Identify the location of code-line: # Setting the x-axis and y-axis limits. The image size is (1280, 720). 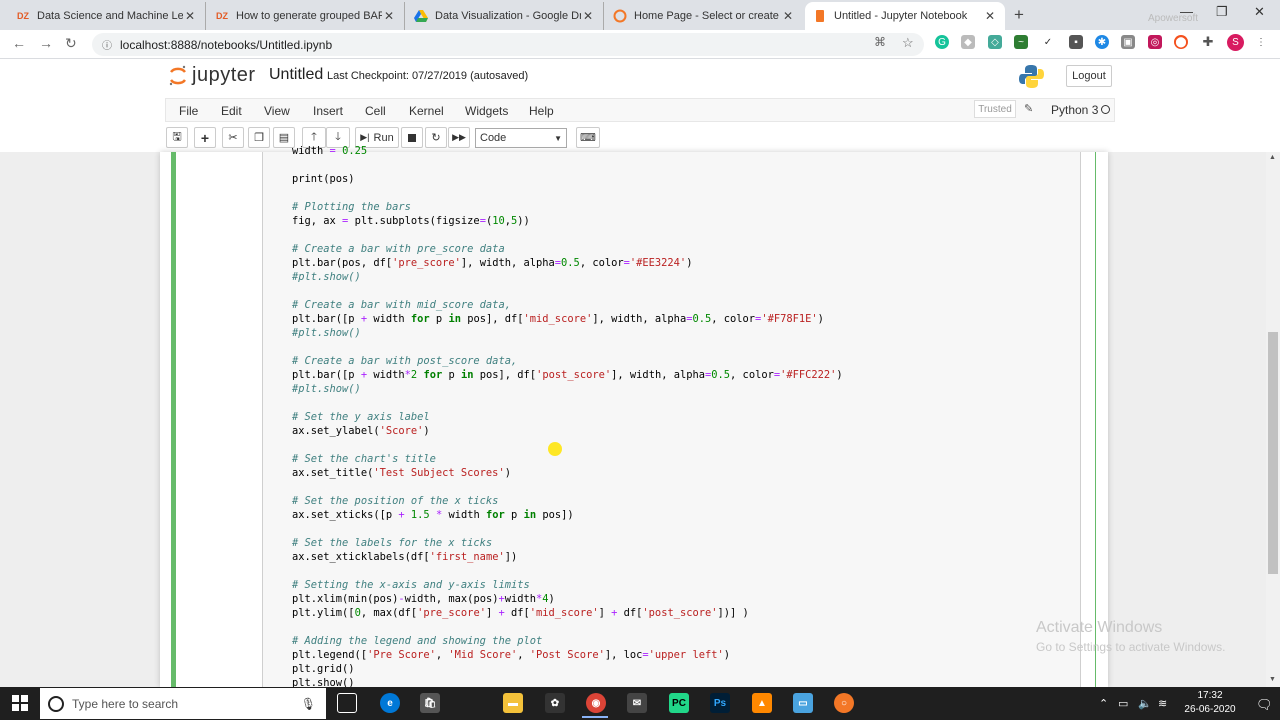
(682, 585).